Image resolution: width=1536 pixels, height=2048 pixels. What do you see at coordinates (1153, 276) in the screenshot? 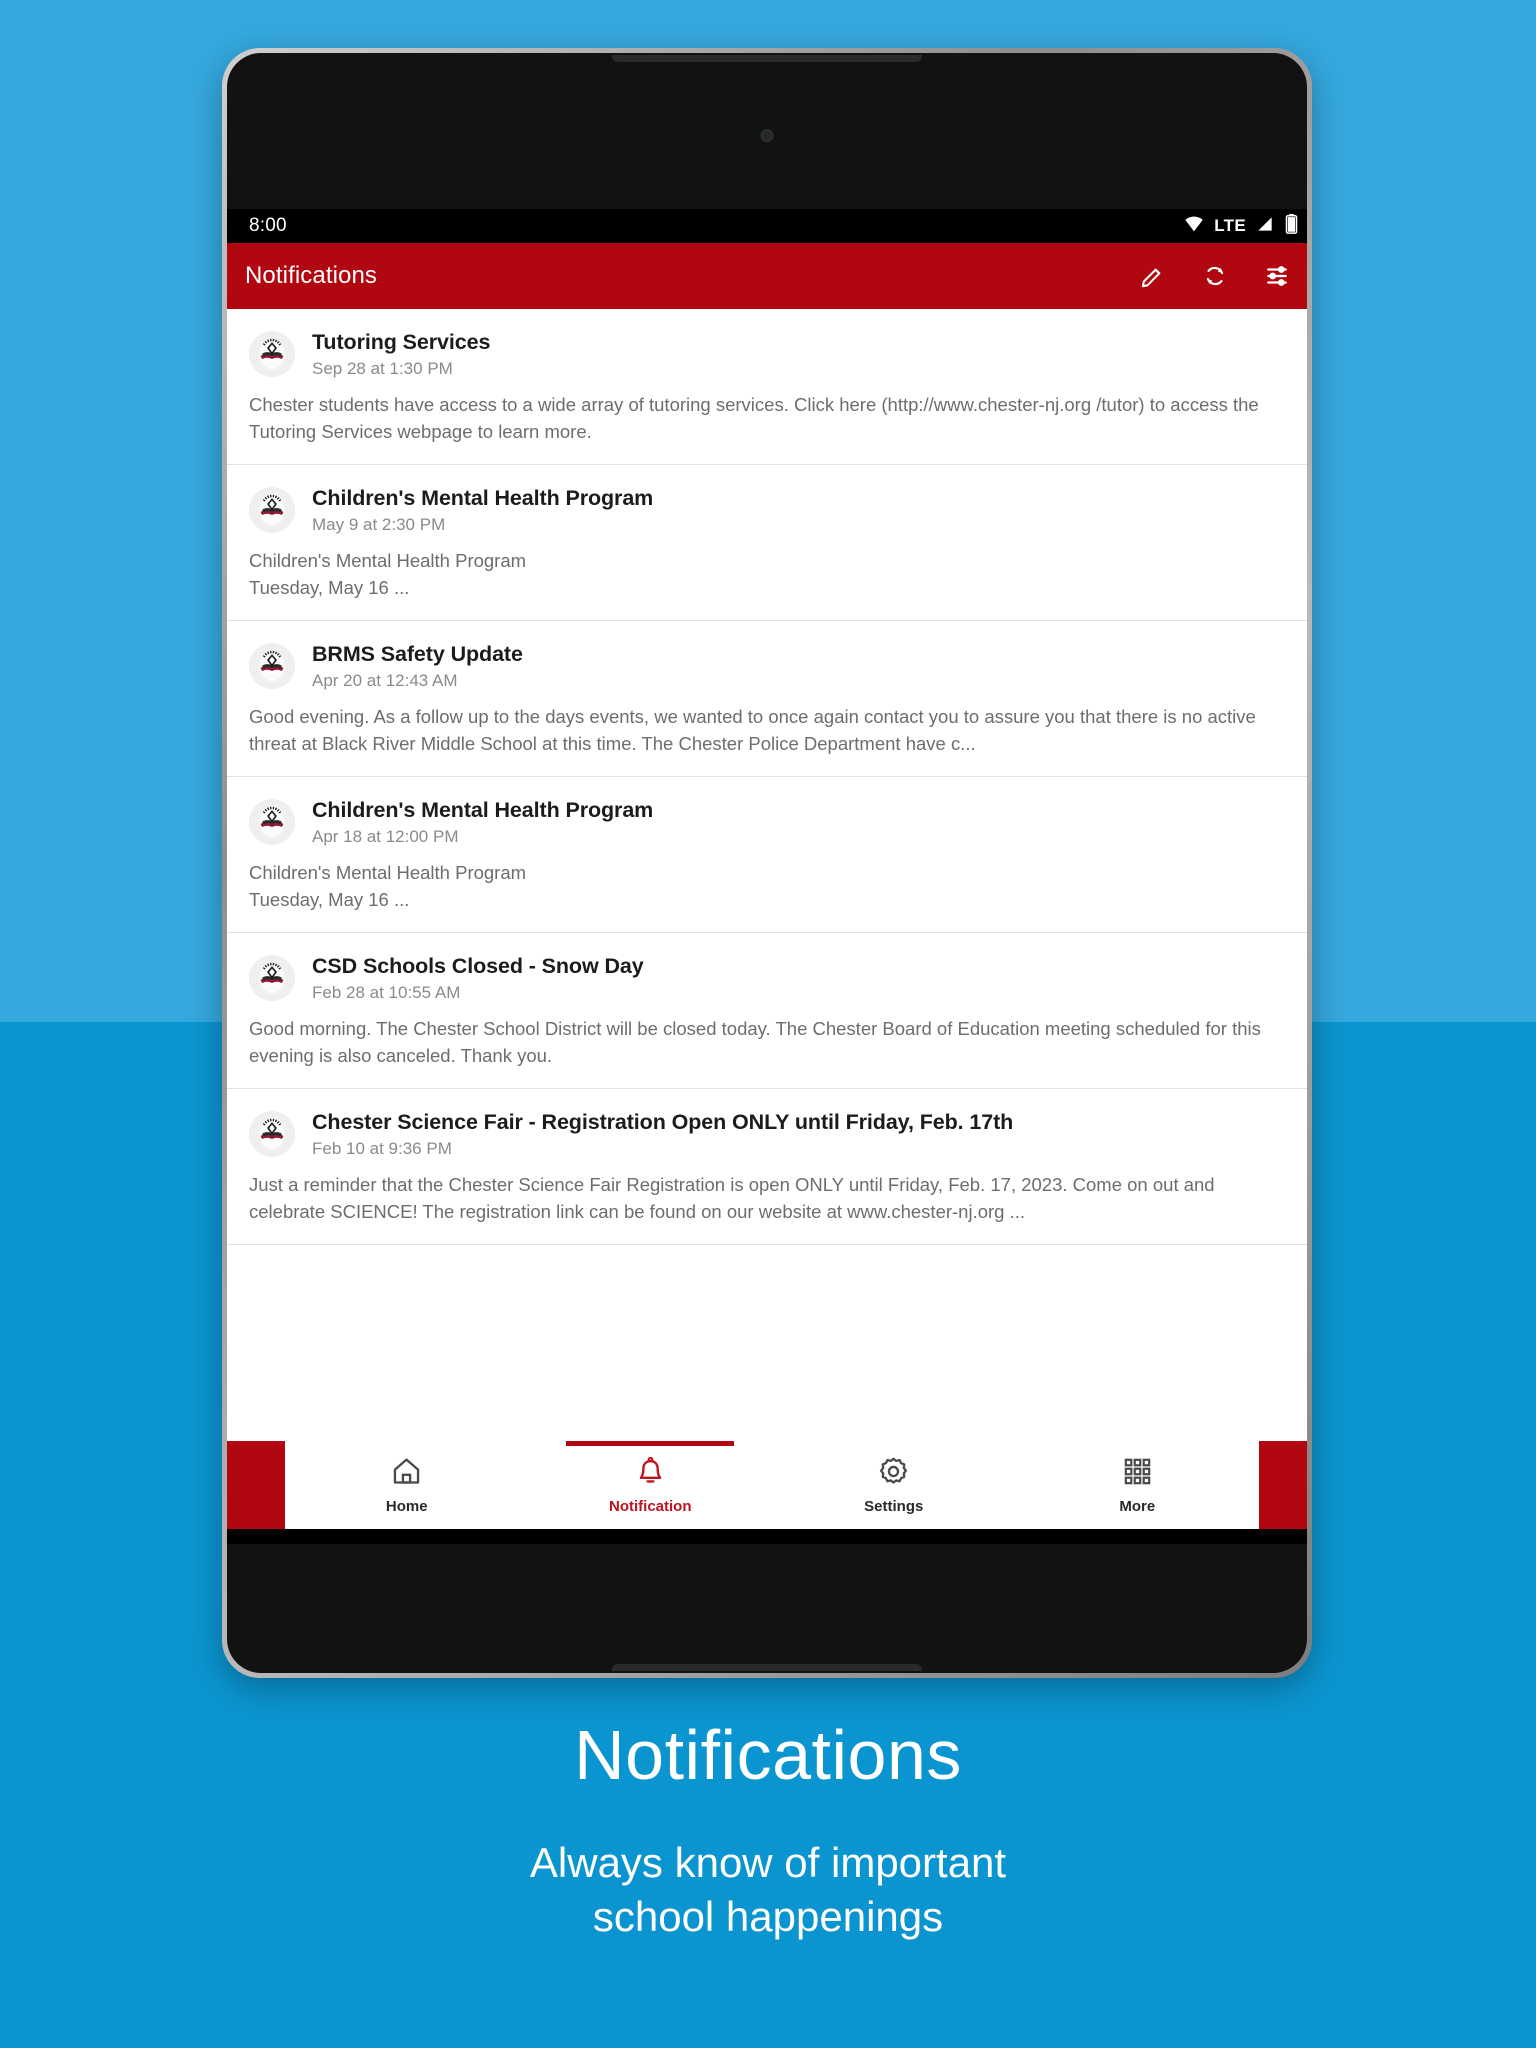
I see `edit-icon` at bounding box center [1153, 276].